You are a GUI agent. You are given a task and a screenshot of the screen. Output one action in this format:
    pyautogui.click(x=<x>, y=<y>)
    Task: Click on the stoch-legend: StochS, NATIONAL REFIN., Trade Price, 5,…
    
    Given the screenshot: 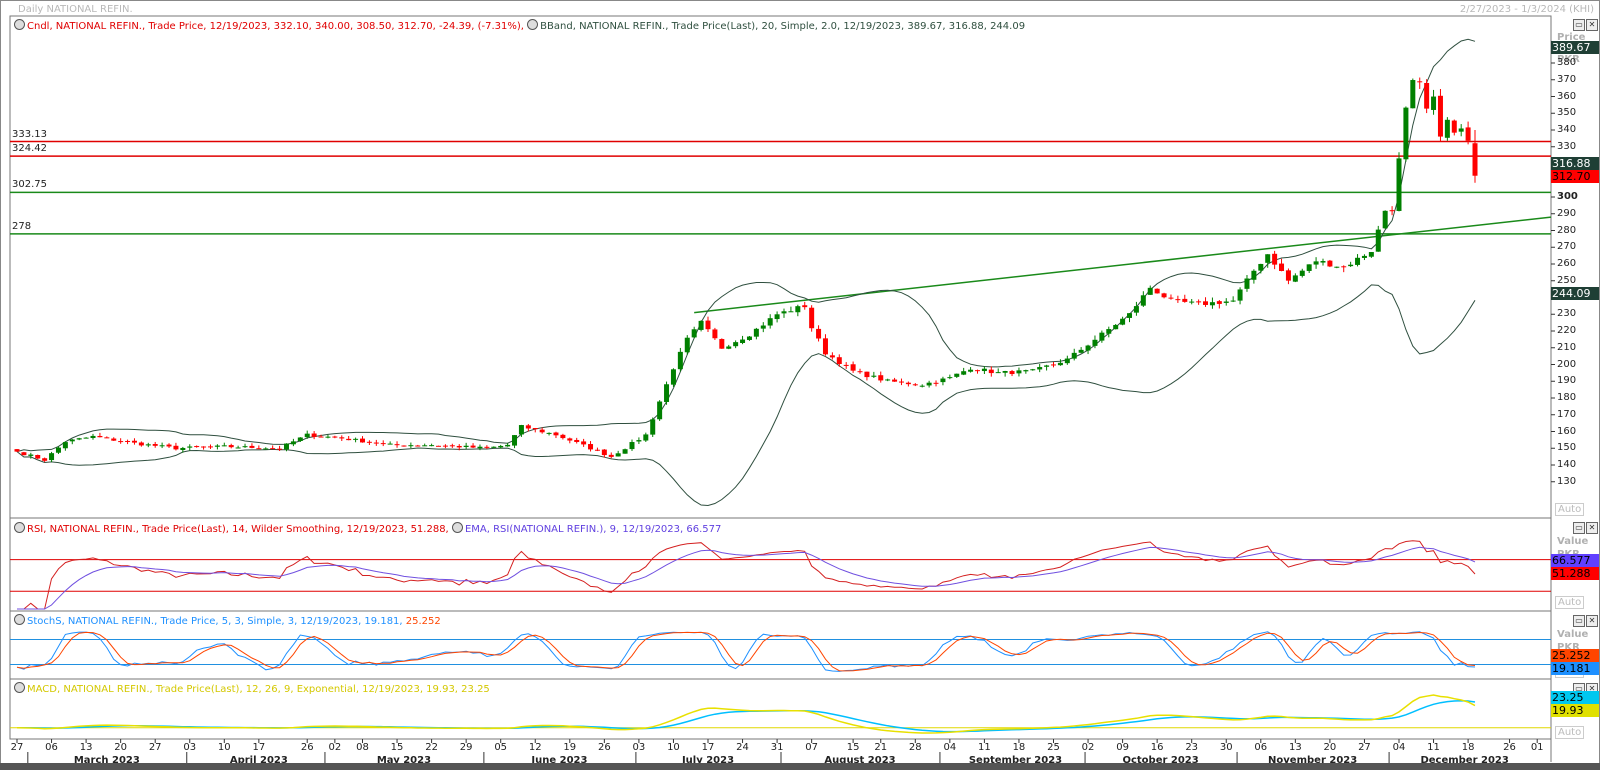 What is the action you would take?
    pyautogui.click(x=227, y=620)
    